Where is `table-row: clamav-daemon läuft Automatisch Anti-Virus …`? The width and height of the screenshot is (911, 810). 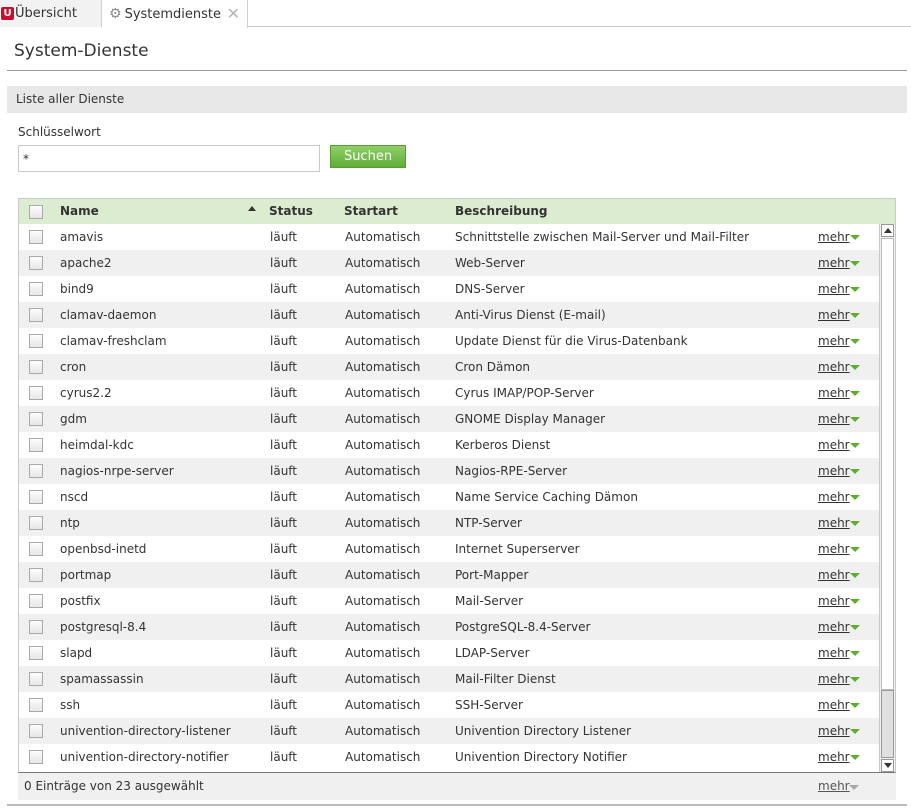 table-row: clamav-daemon läuft Automatisch Anti-Virus … is located at coordinates (449, 315).